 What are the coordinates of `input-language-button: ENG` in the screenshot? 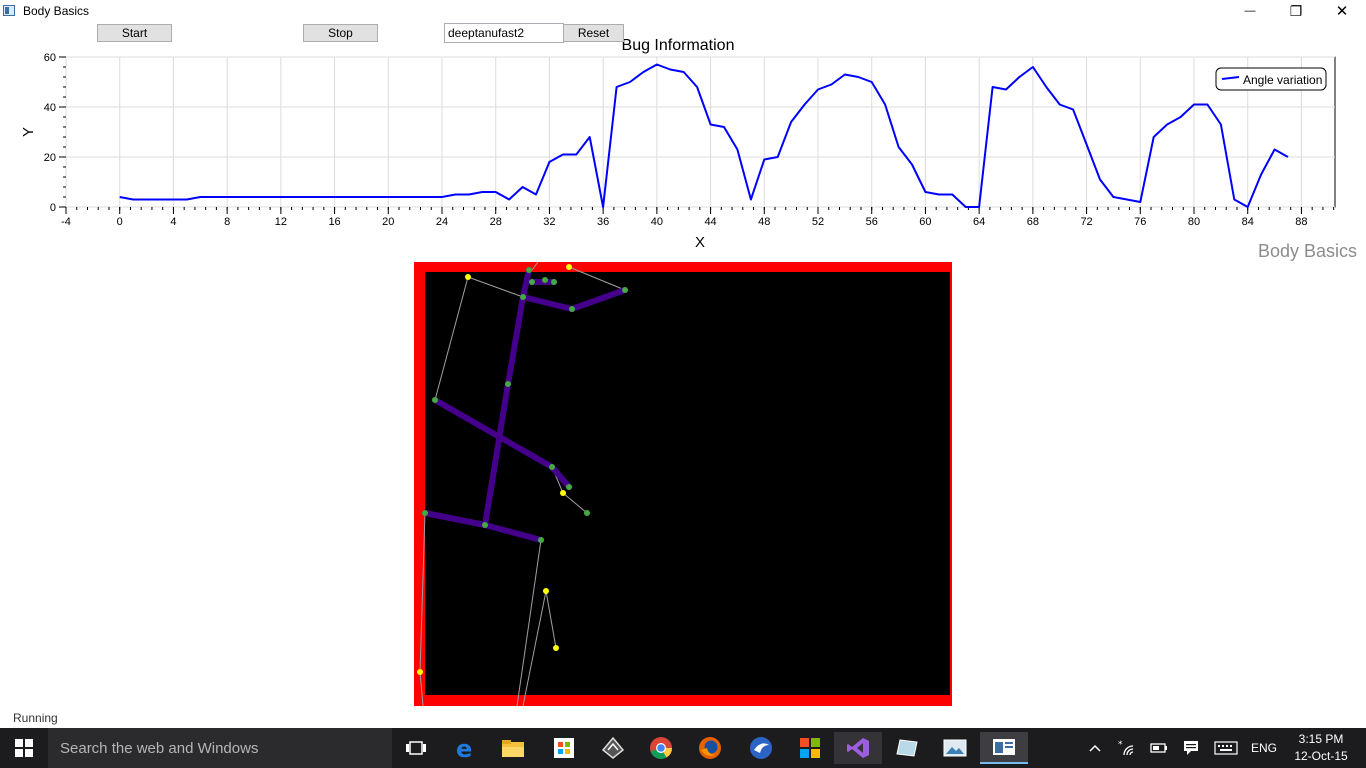 It's located at (1264, 748).